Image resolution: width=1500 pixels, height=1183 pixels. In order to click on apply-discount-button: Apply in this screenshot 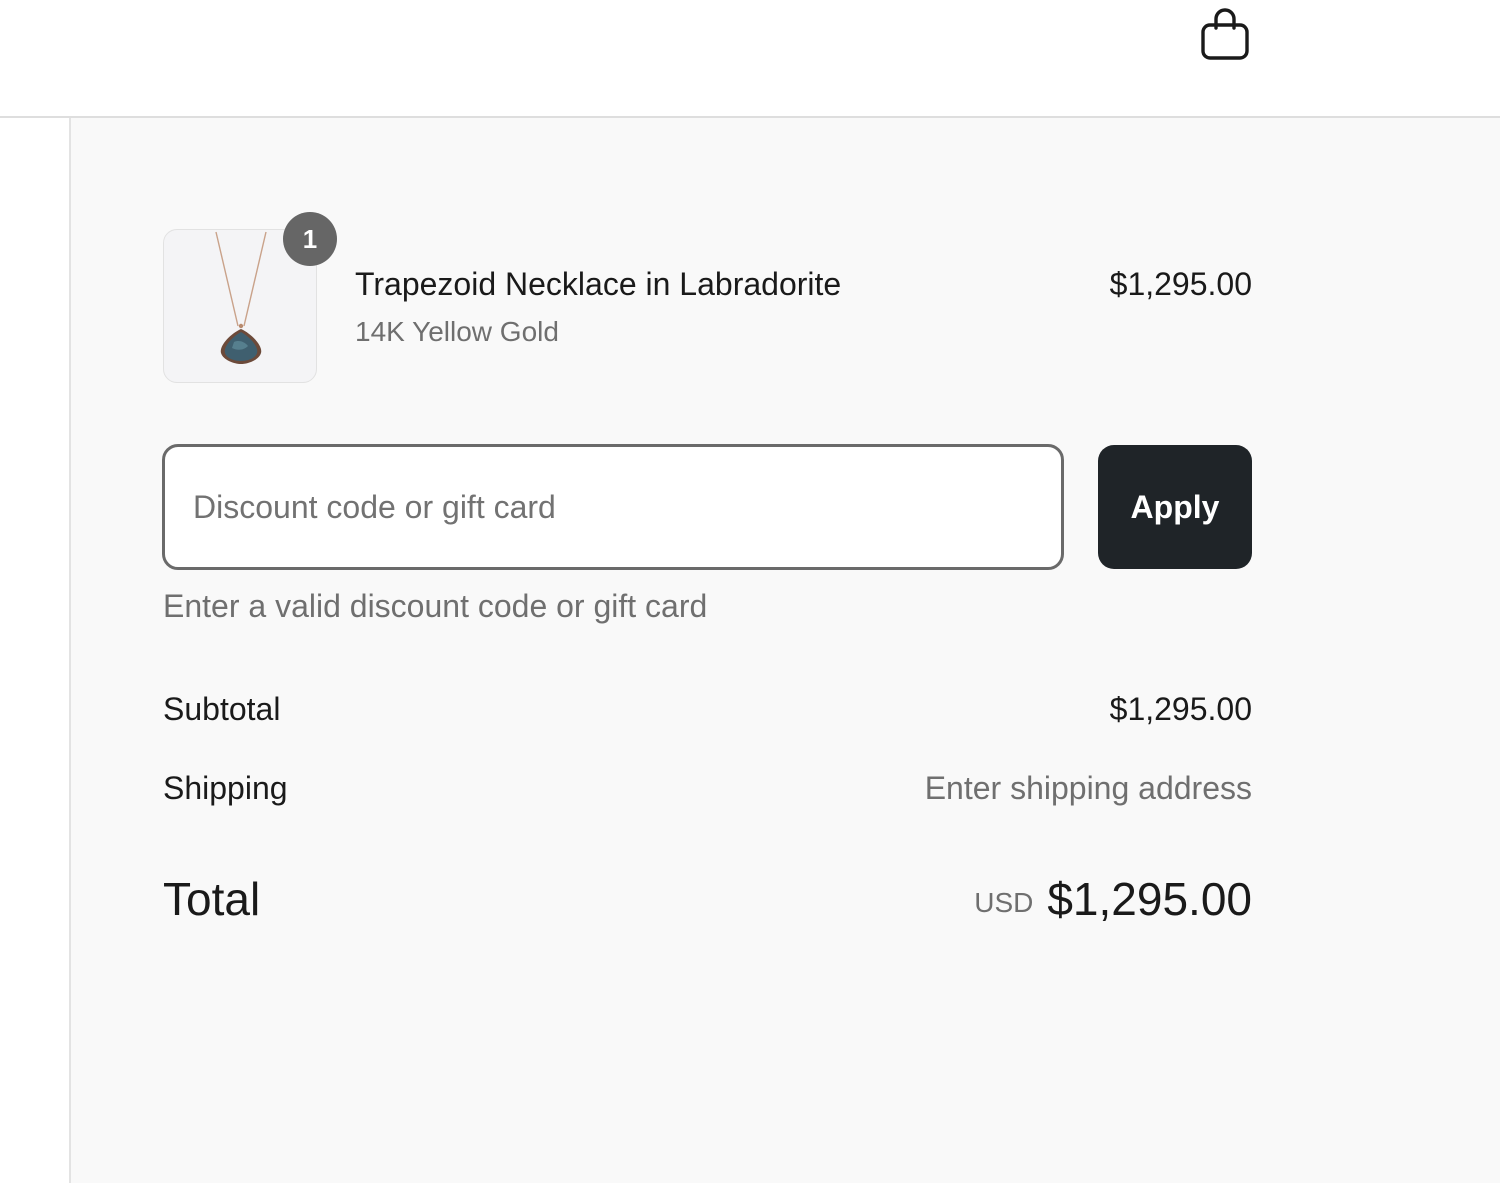, I will do `click(1175, 507)`.